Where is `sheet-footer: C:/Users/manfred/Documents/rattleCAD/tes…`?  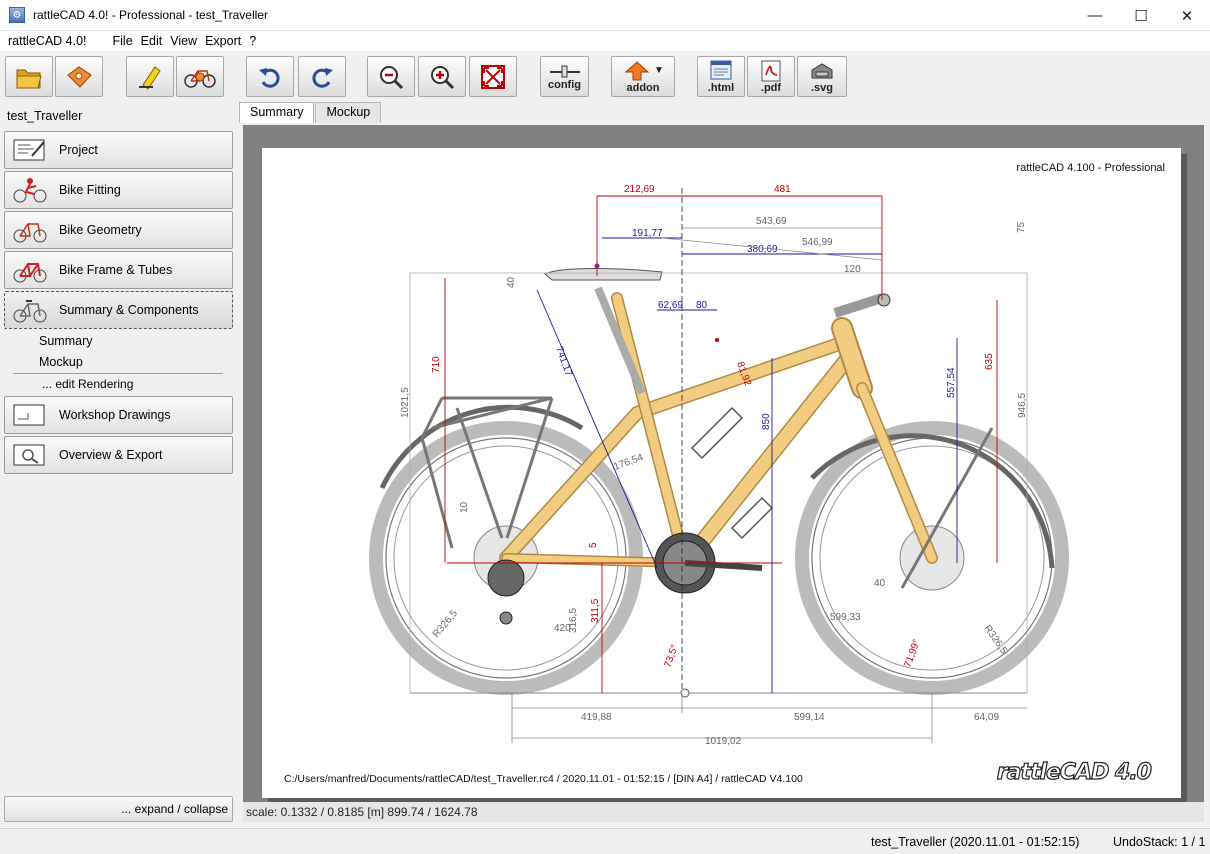
sheet-footer: C:/Users/manfred/Documents/rattleCAD/tes… is located at coordinates (543, 779).